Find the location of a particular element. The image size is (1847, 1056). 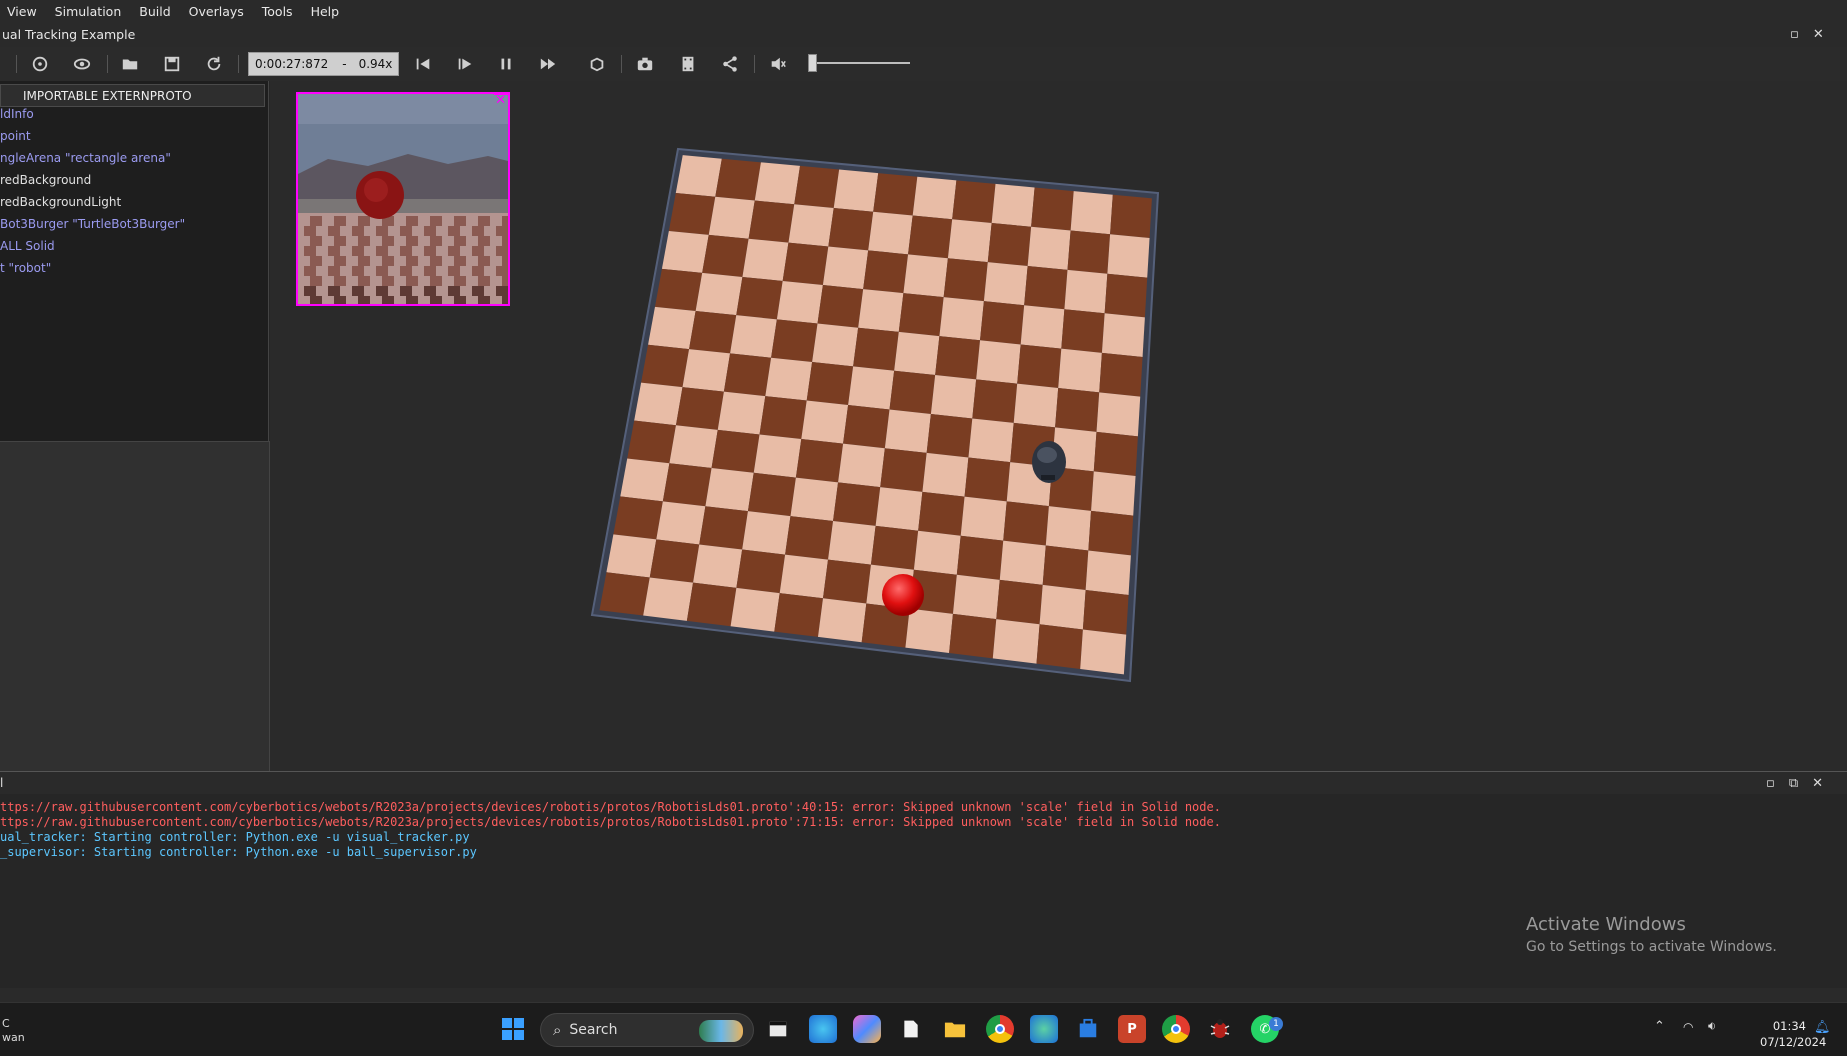

close-overlay-icon: ✕ is located at coordinates (500, 101).